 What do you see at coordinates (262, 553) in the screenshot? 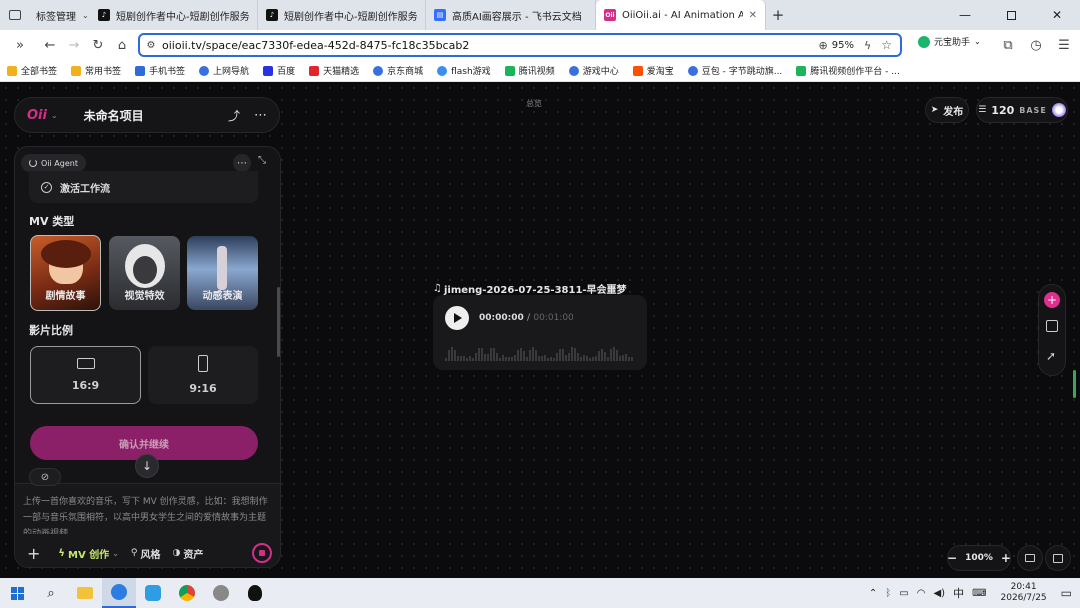
I see `stop-button` at bounding box center [262, 553].